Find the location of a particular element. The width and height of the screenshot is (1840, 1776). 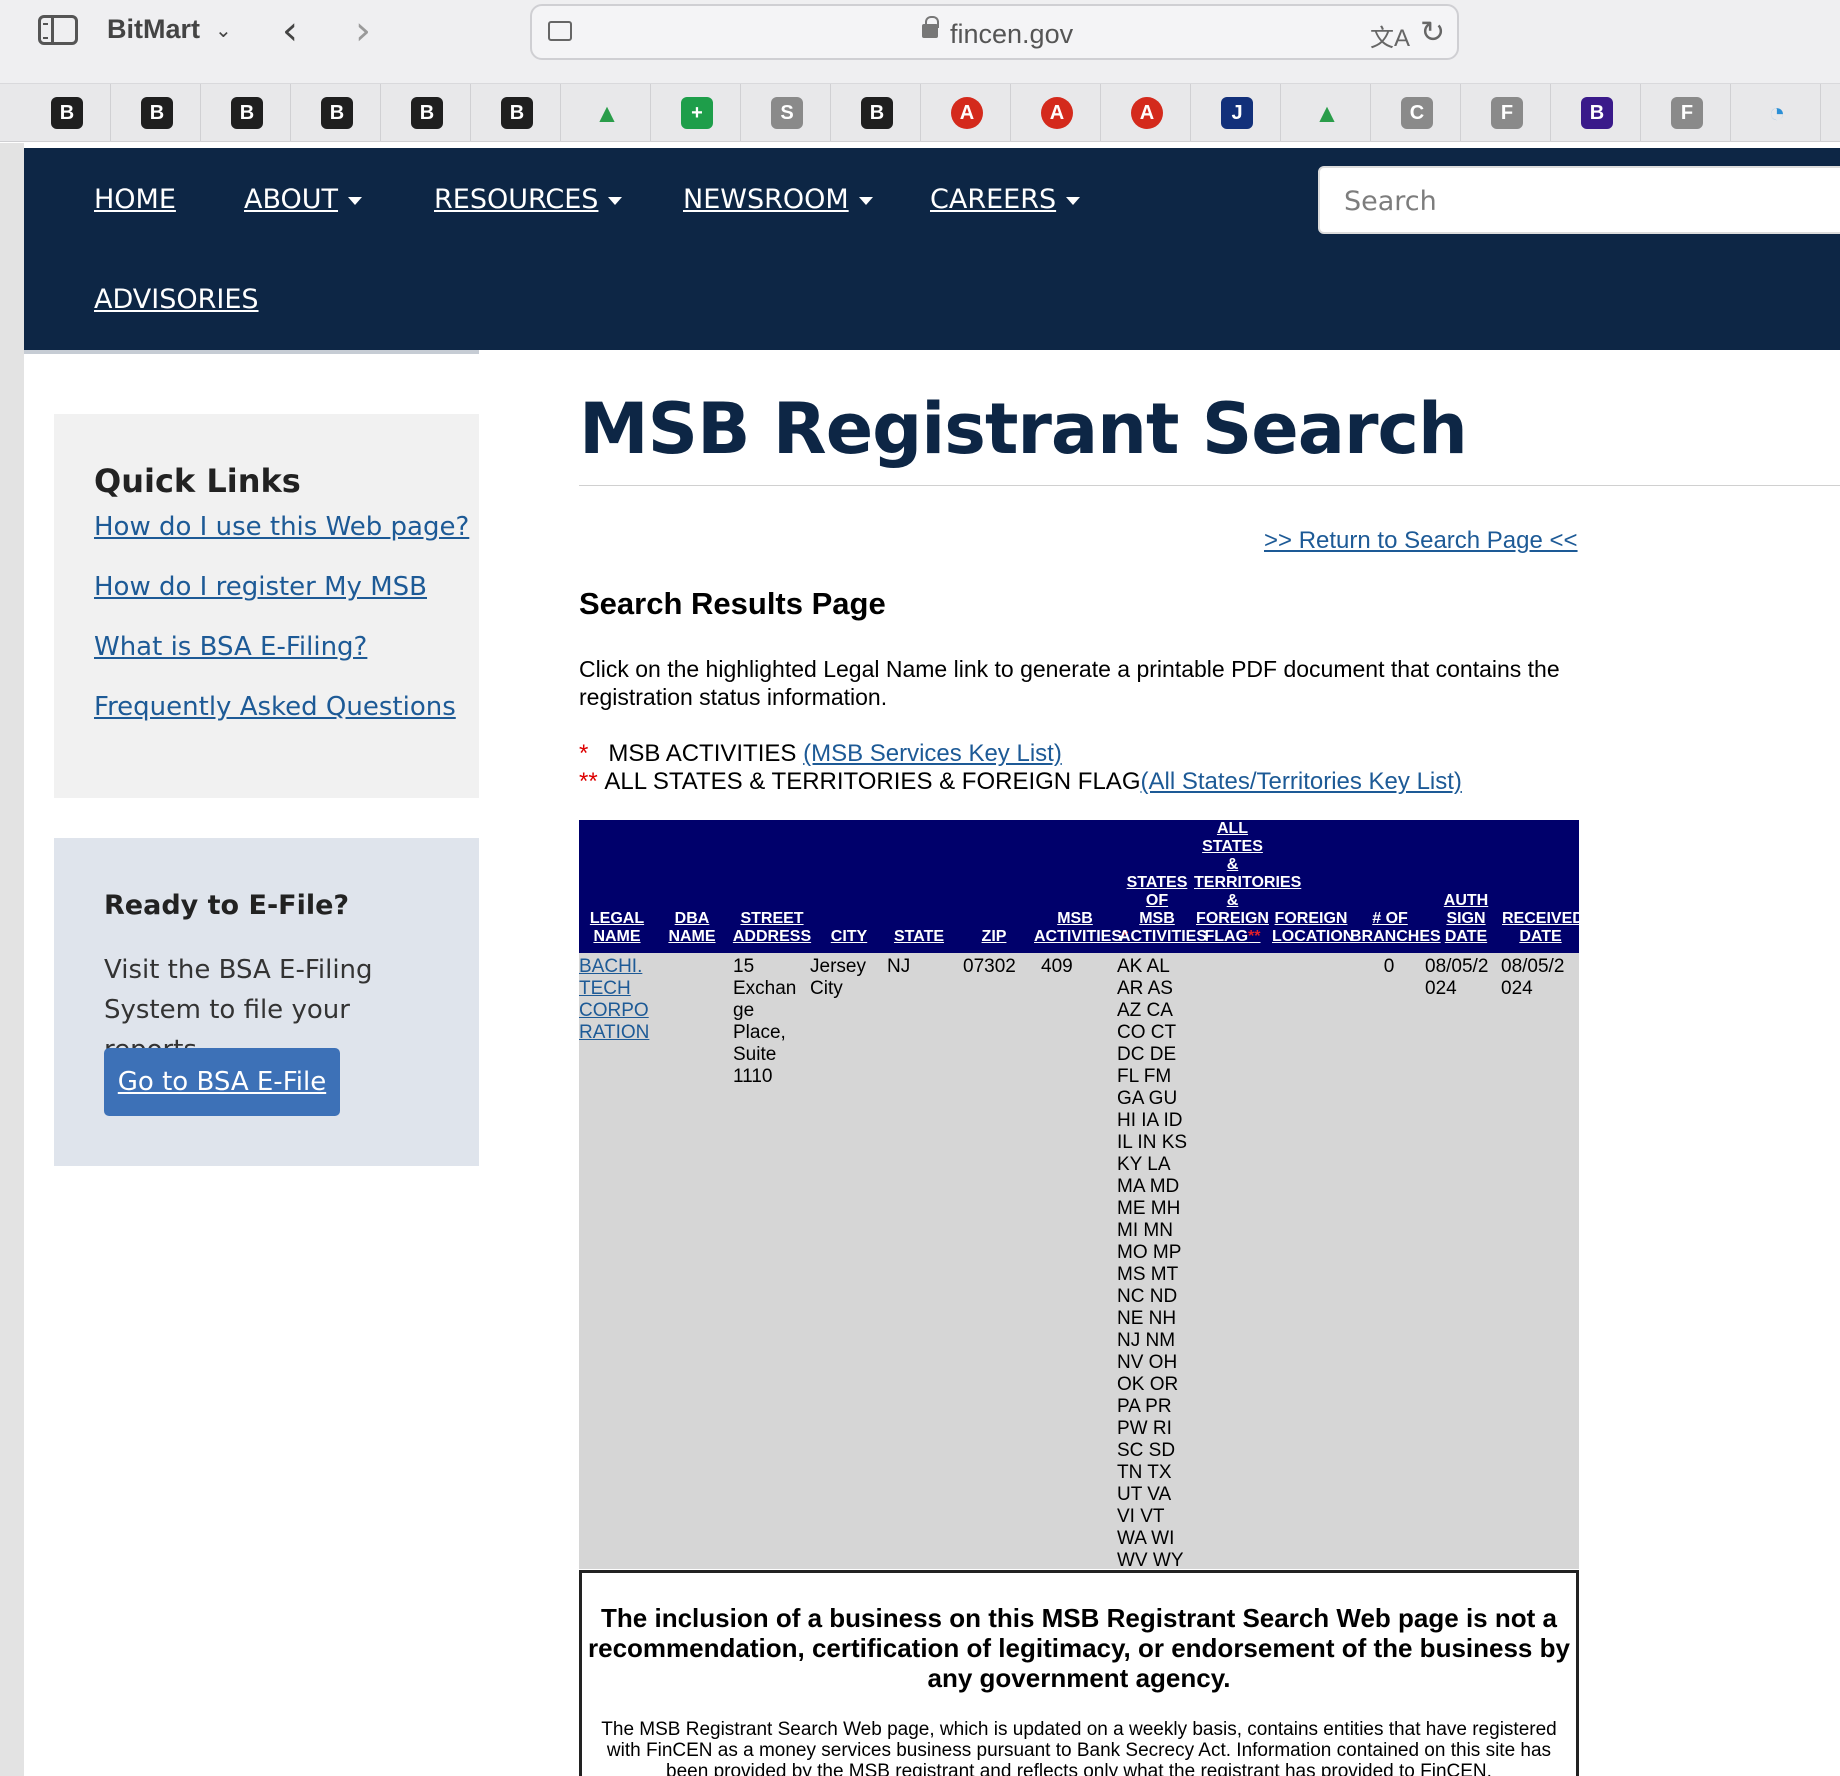

nav-about: ABOUT is located at coordinates (303, 199).